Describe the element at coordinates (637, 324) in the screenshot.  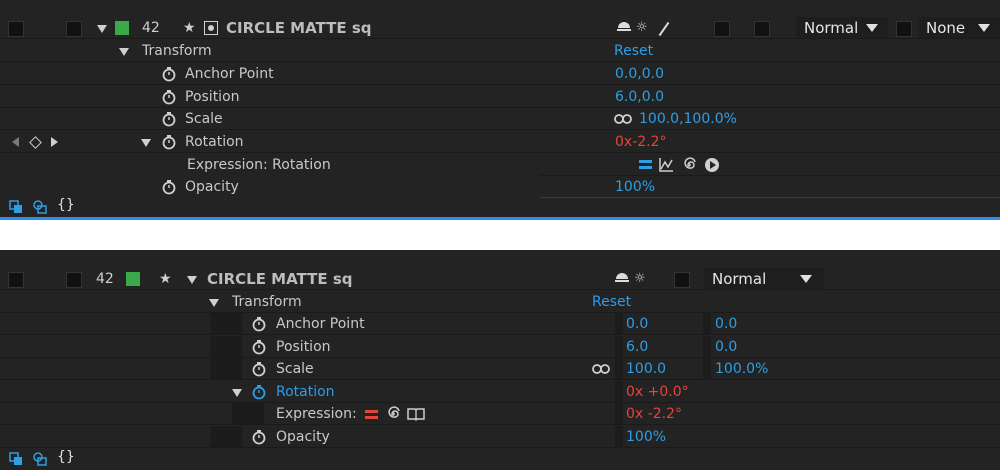
I see `property-value-x: 0.0` at that location.